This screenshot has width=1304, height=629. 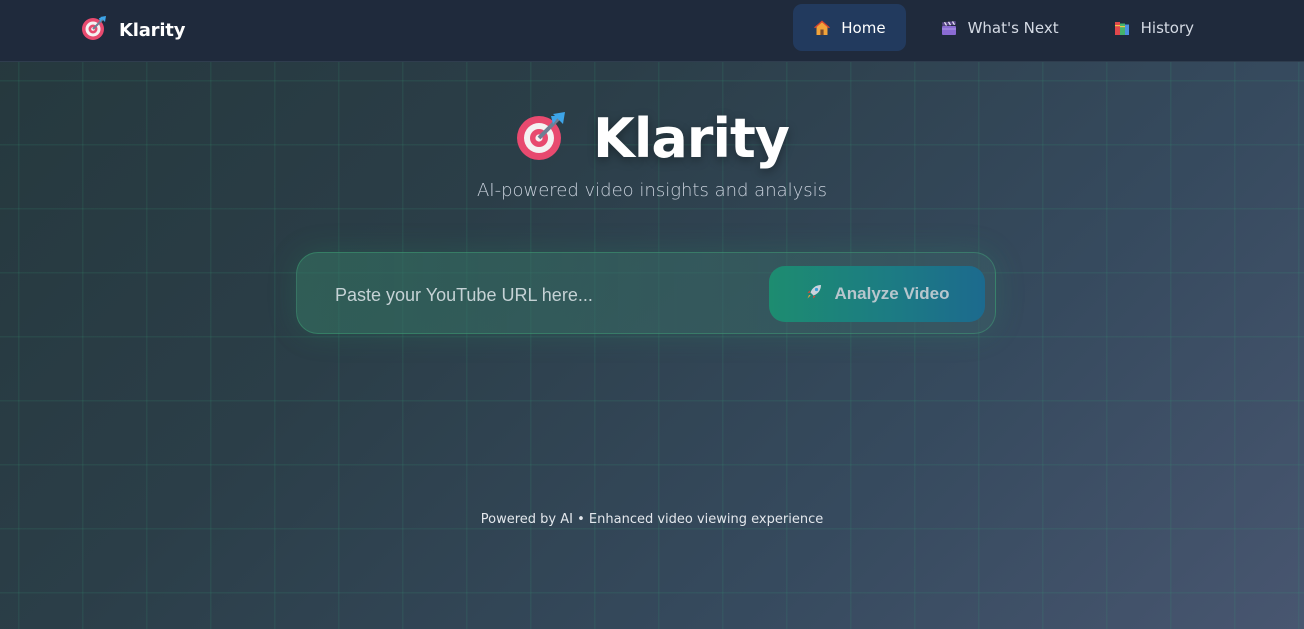 I want to click on books-icon, so click(x=1122, y=28).